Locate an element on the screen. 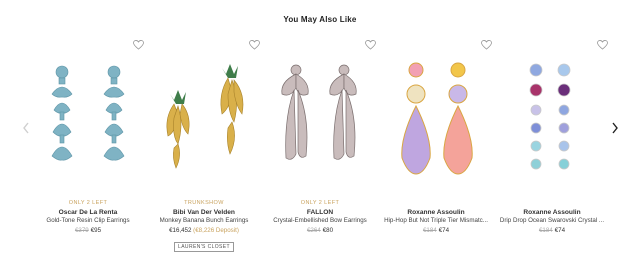 The height and width of the screenshot is (253, 640). product-name: Crystal-Embellished Bow Earrings is located at coordinates (320, 221).